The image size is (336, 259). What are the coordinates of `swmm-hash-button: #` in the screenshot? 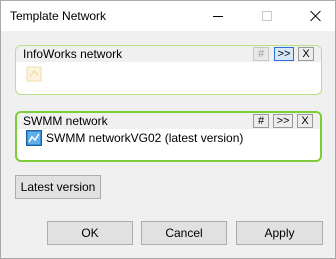 It's located at (261, 121).